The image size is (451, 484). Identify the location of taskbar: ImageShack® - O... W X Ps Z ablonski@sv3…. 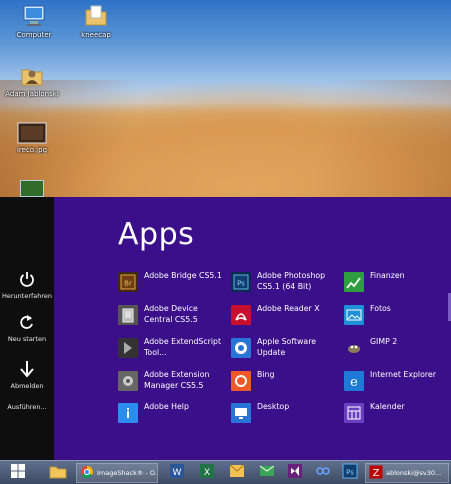
(225, 472).